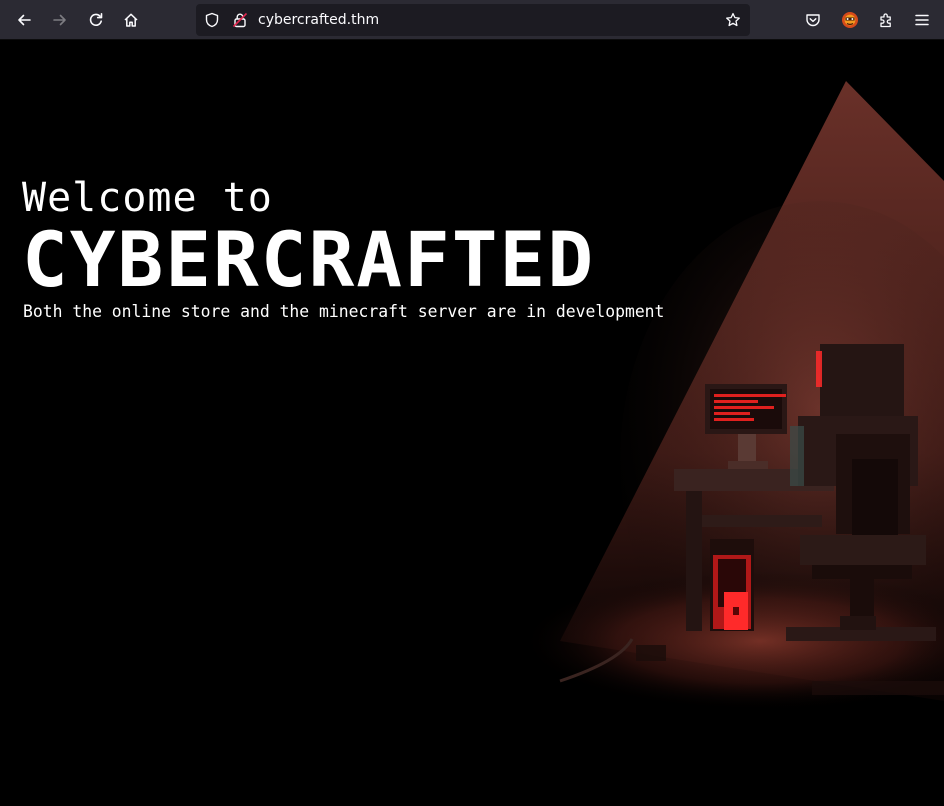 The image size is (944, 806). I want to click on reload-button, so click(96, 20).